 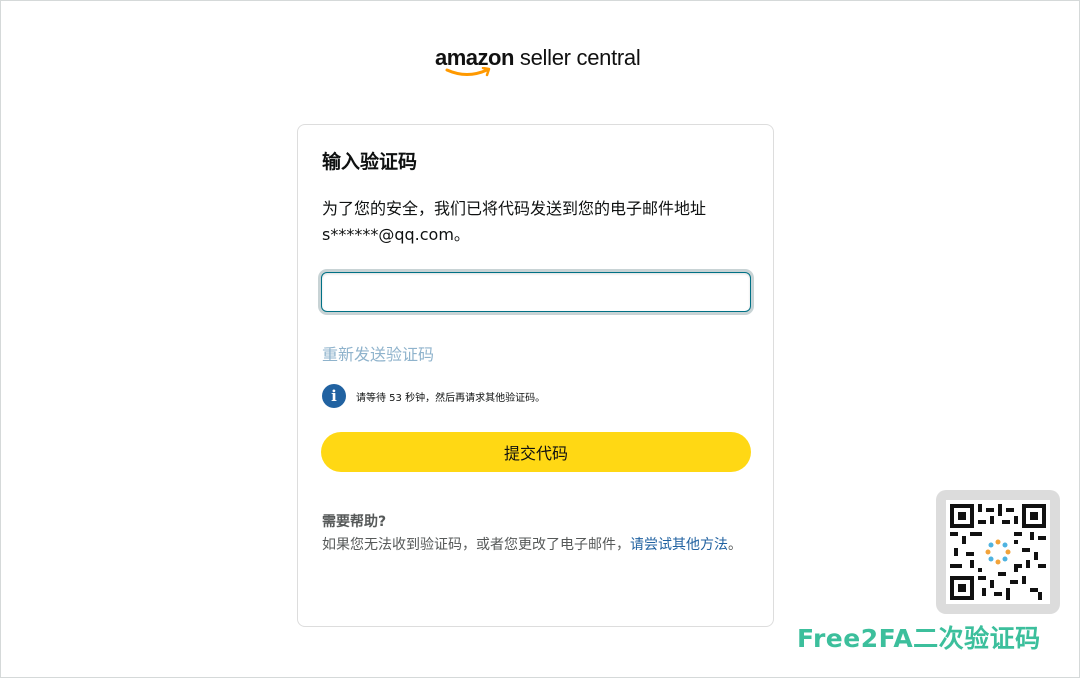 What do you see at coordinates (451, 398) in the screenshot?
I see `wait-countdown-message: 请等待 53 秒钟，然后再请求其他验证码。` at bounding box center [451, 398].